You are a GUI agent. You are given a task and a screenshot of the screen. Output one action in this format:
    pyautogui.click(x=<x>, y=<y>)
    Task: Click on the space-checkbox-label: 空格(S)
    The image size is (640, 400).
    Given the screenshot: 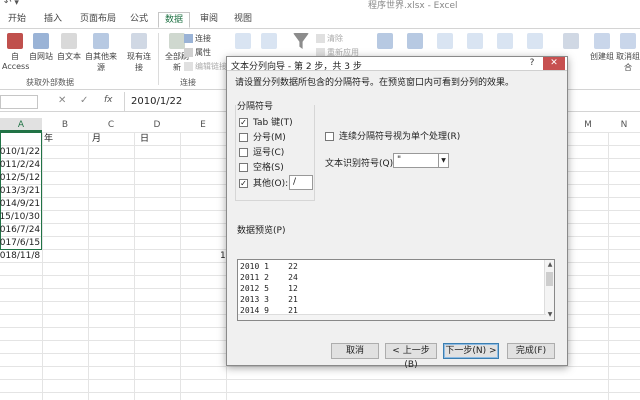 What is the action you would take?
    pyautogui.click(x=268, y=168)
    